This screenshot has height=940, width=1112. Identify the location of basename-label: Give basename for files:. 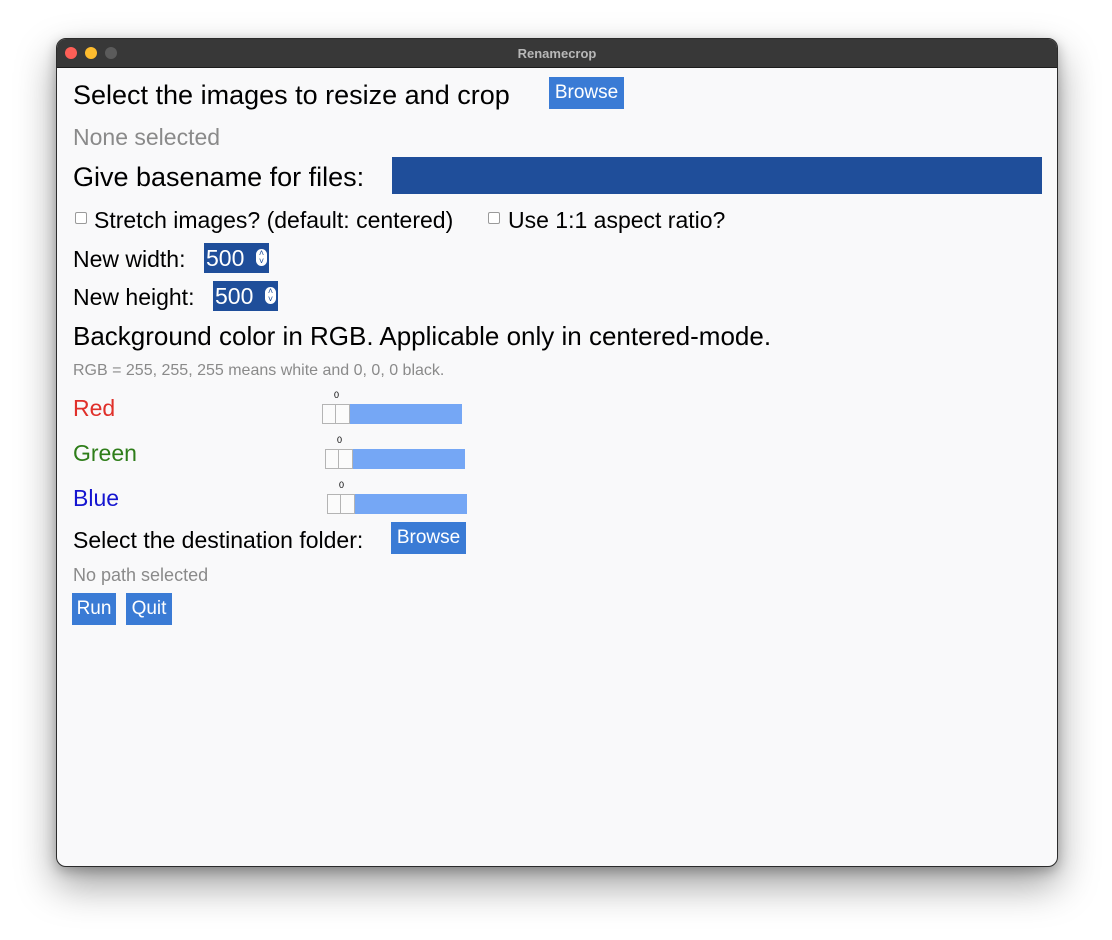
(219, 177).